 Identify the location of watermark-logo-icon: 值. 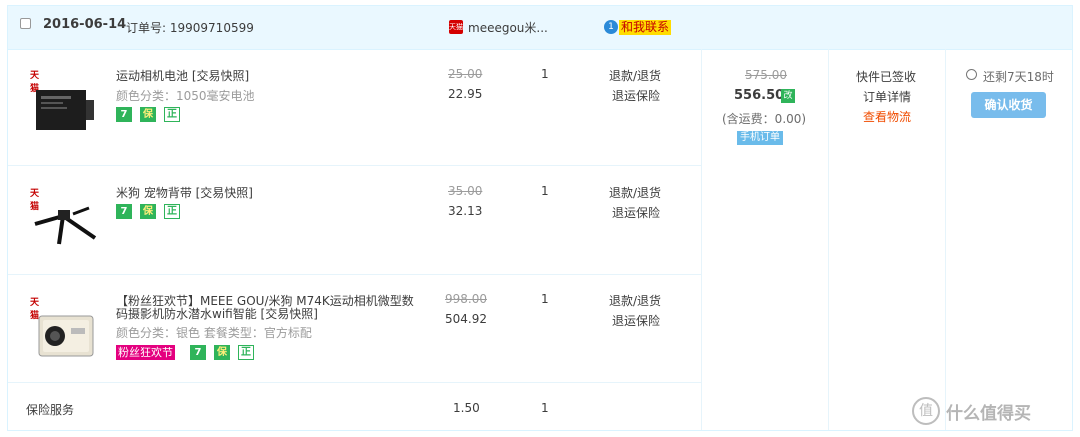
(926, 411).